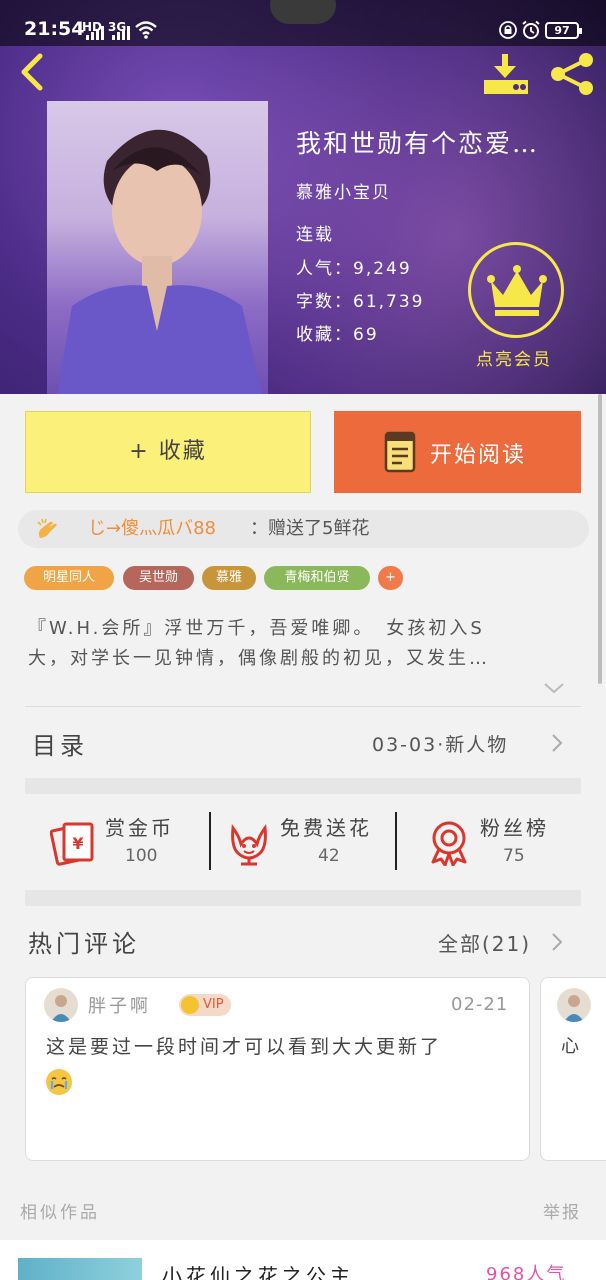  I want to click on similar-works-label: 相似作品, so click(60, 1213).